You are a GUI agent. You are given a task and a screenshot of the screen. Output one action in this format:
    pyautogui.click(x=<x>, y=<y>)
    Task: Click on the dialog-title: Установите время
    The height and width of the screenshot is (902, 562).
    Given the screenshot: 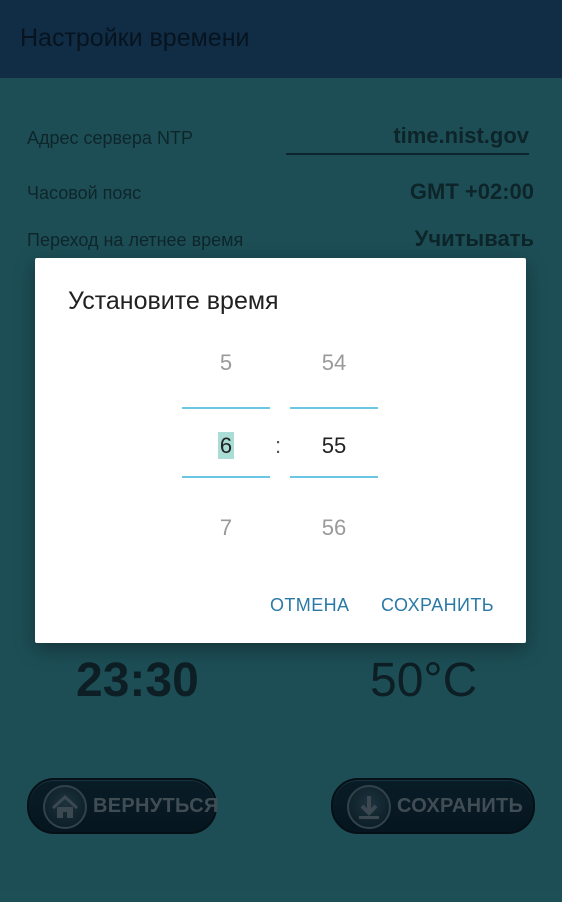 What is the action you would take?
    pyautogui.click(x=173, y=301)
    